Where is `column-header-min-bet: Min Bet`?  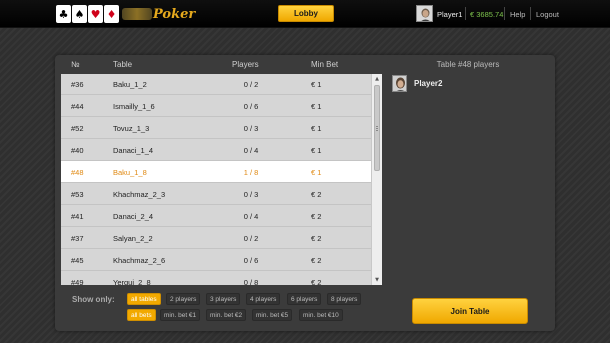 column-header-min-bet: Min Bet is located at coordinates (324, 64).